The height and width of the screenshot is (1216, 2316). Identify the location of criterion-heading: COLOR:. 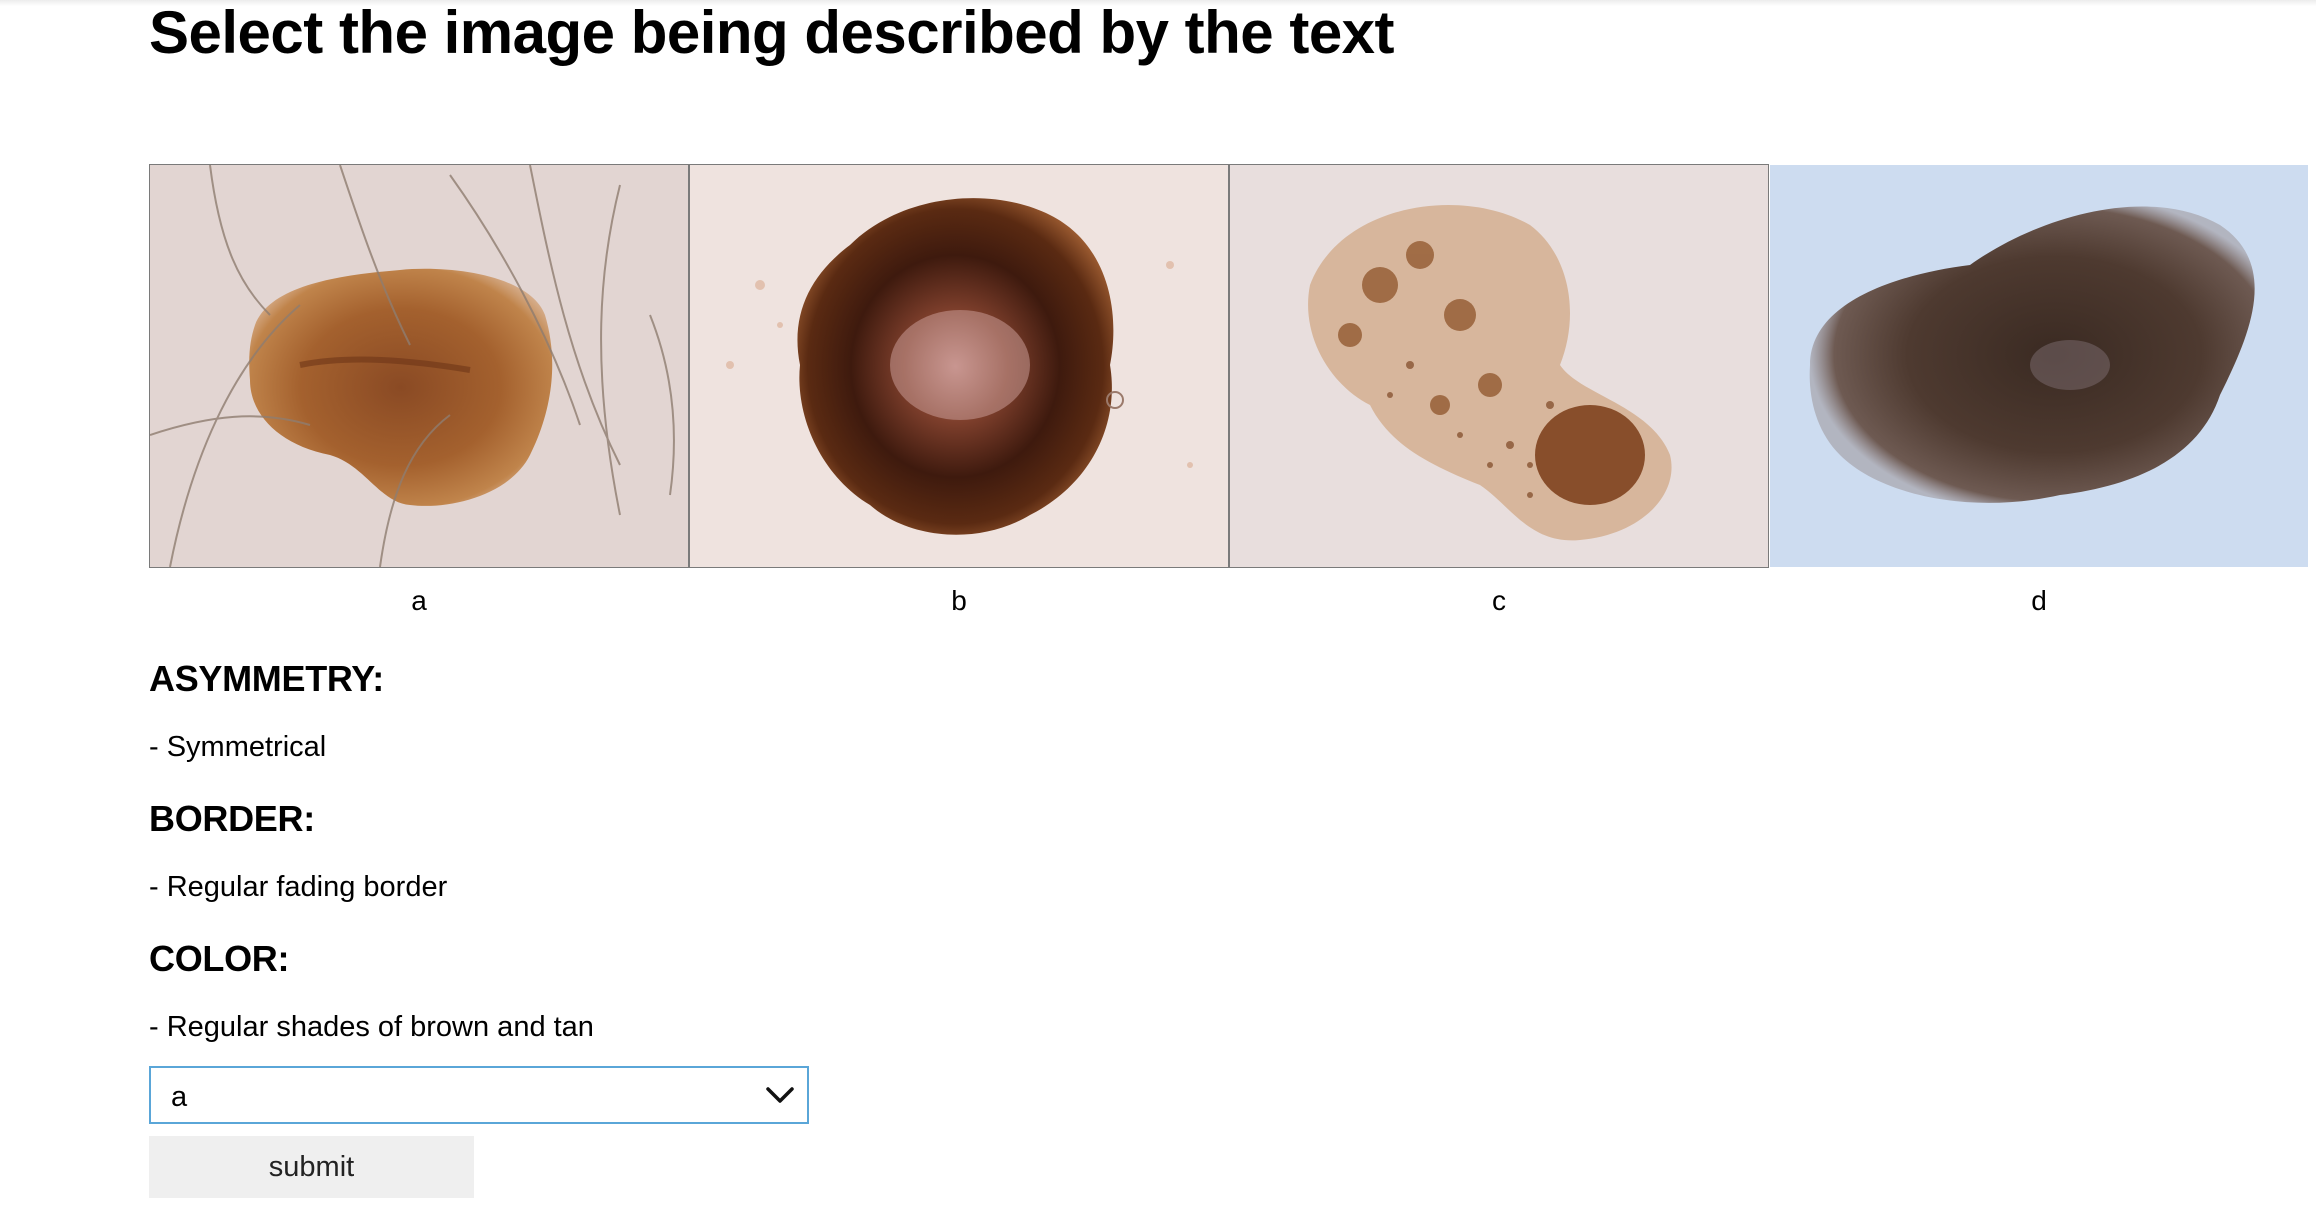
(219, 958).